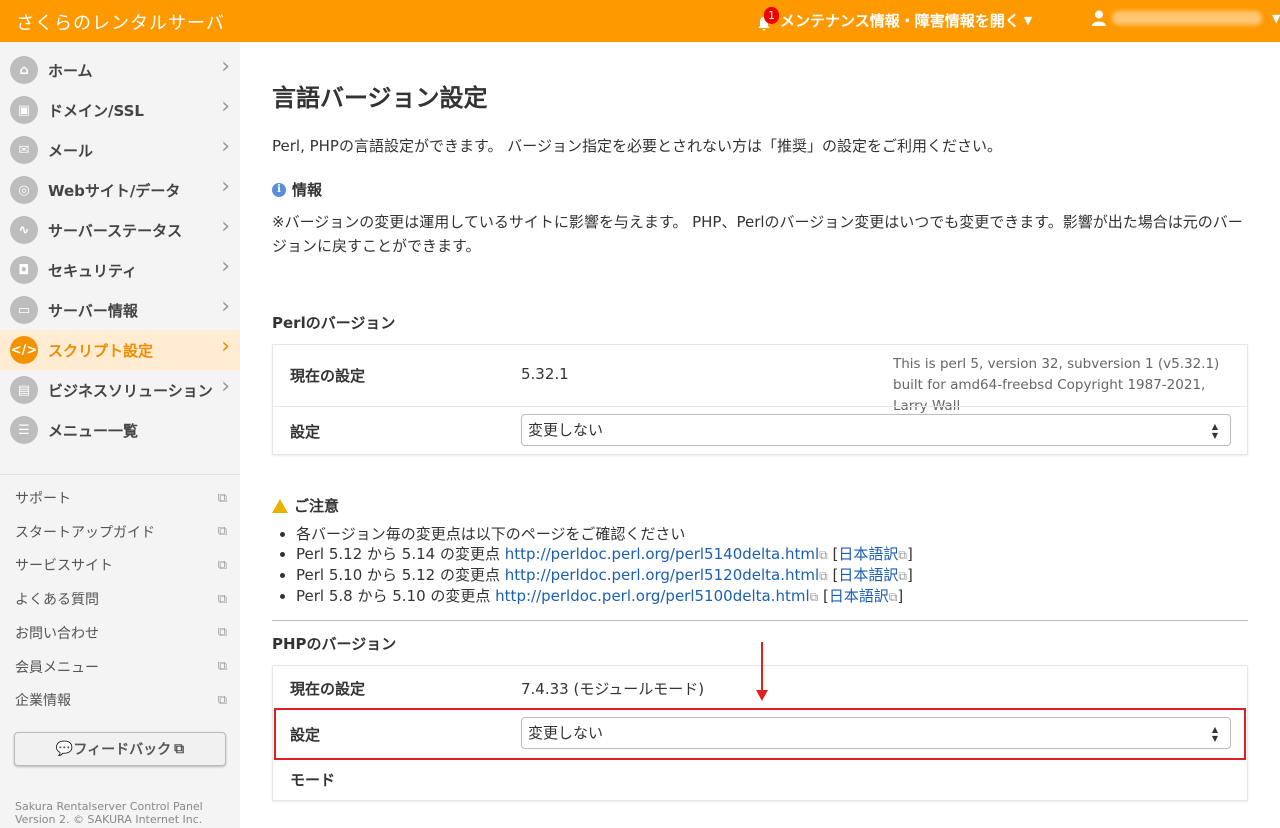 This screenshot has width=1280, height=828. I want to click on sidebar-item: ∿ サーバーステータス ›, so click(120, 230).